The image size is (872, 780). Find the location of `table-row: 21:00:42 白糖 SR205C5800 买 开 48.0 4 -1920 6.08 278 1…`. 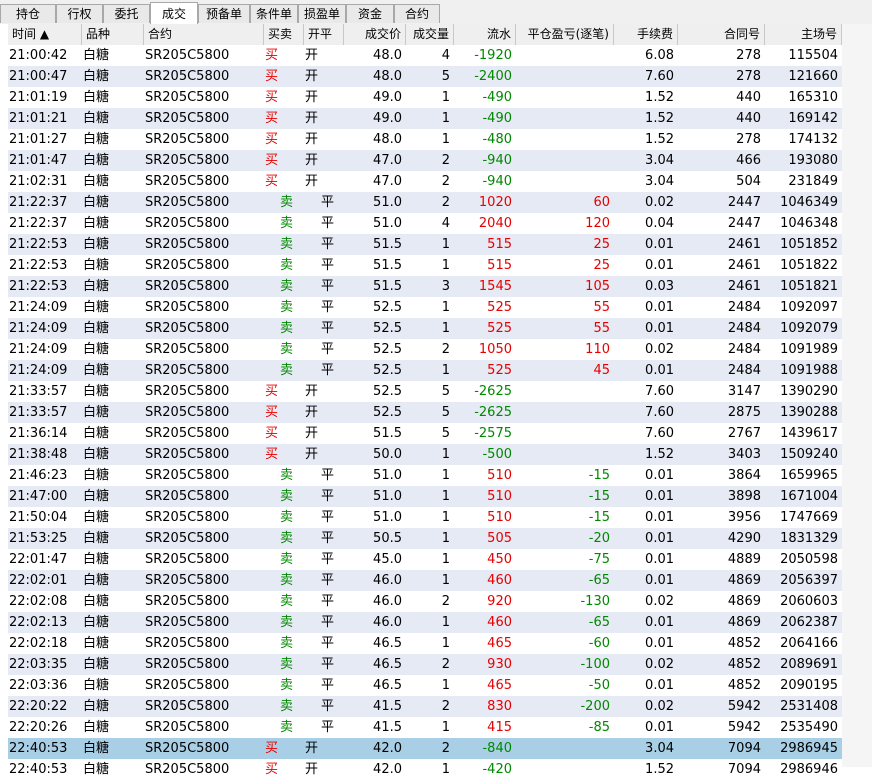

table-row: 21:00:42 白糖 SR205C5800 买 开 48.0 4 -1920 6.08 278 1… is located at coordinates (425, 55).